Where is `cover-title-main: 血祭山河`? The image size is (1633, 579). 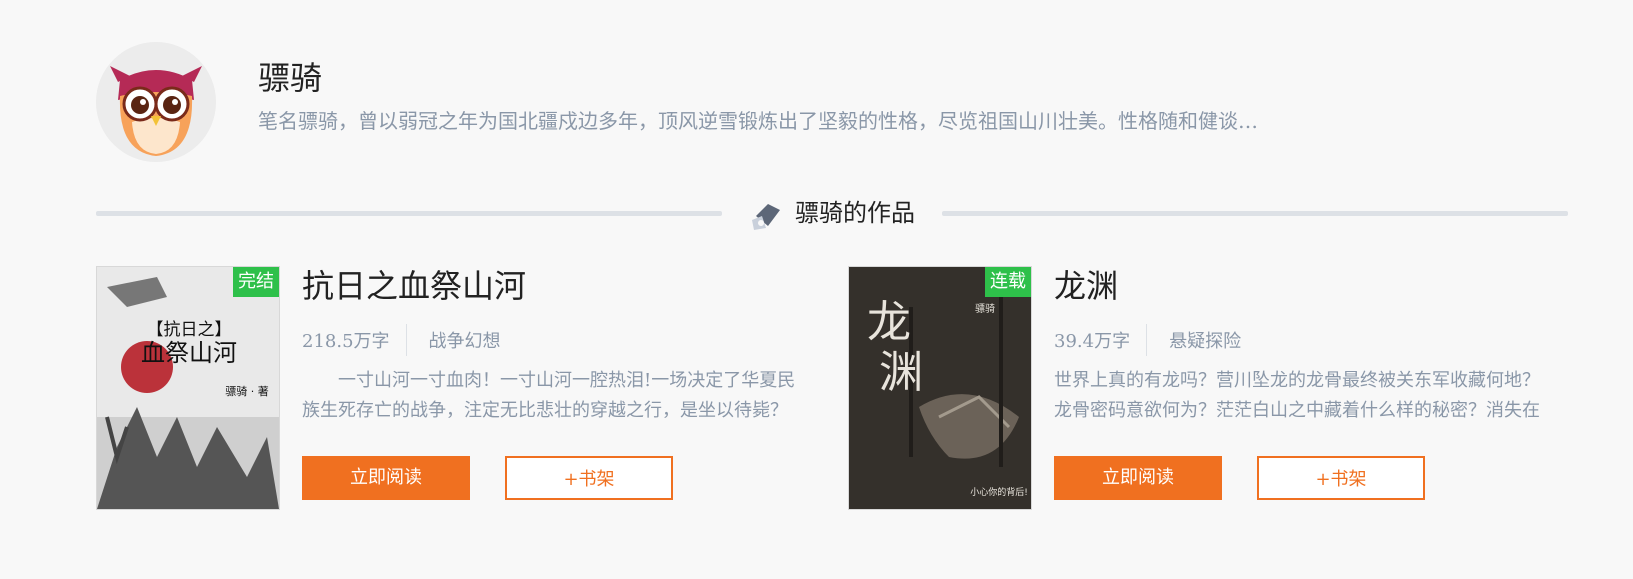
cover-title-main: 血祭山河 is located at coordinates (189, 353).